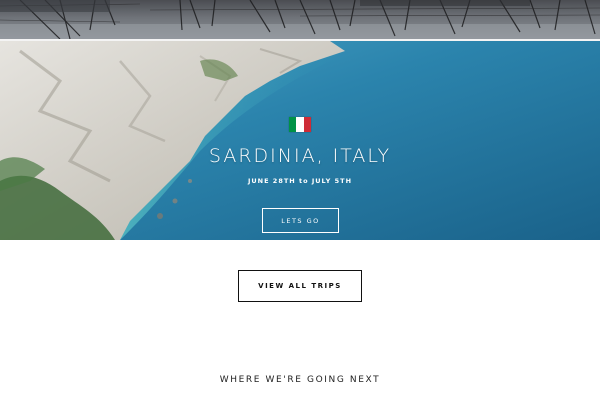 Image resolution: width=600 pixels, height=400 pixels. What do you see at coordinates (300, 181) in the screenshot?
I see `trip-dates: JUNE 28TH to JULY 5TH` at bounding box center [300, 181].